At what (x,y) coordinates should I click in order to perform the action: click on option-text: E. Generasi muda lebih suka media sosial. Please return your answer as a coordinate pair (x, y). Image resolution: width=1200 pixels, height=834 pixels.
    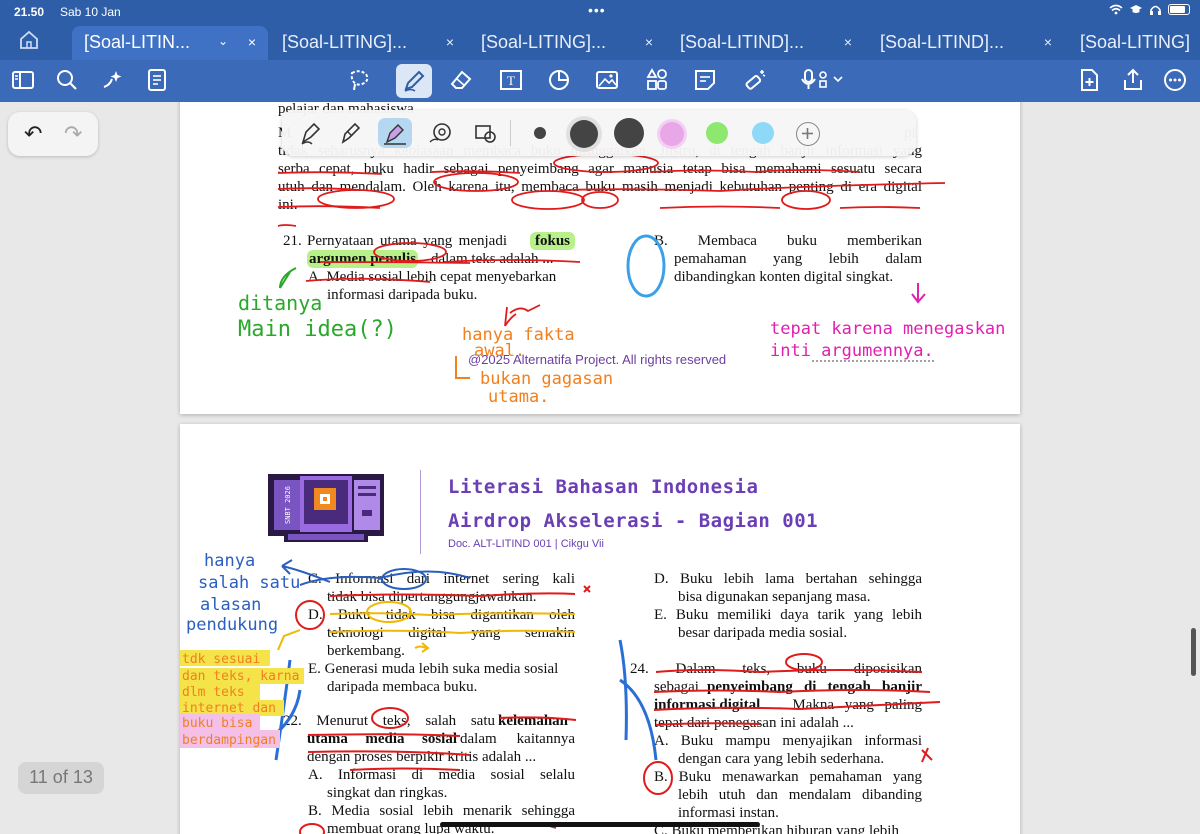
    Looking at the image, I should click on (433, 669).